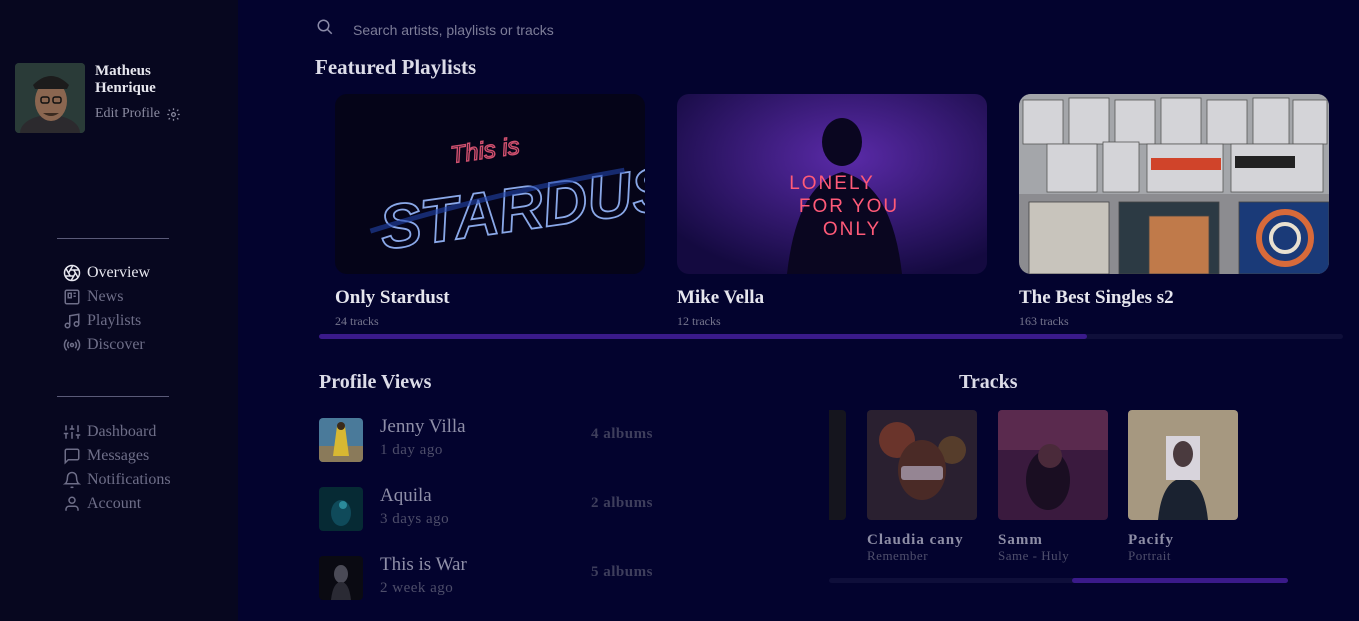 The height and width of the screenshot is (621, 1359). I want to click on nav-item-notifications: Notifications, so click(117, 480).